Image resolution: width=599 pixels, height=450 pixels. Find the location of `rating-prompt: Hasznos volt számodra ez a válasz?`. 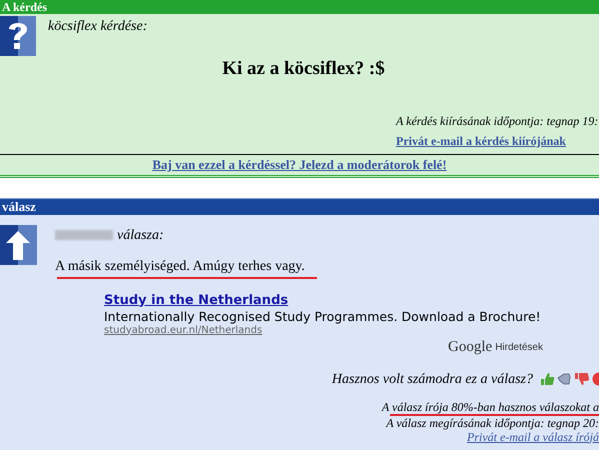

rating-prompt: Hasznos volt számodra ez a válasz? is located at coordinates (432, 379).